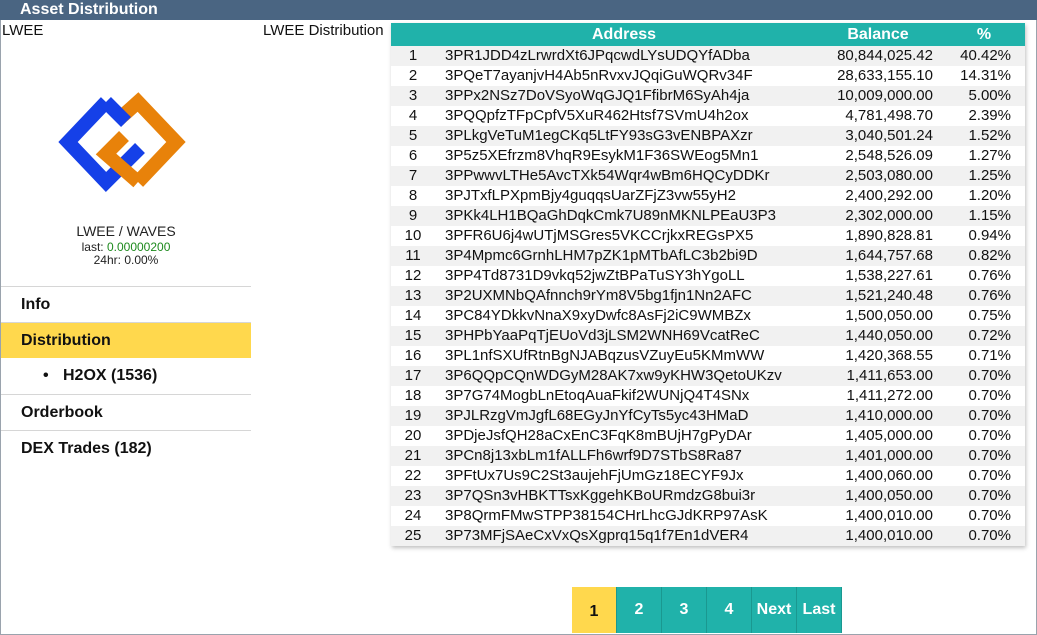 This screenshot has height=635, width=1037. I want to click on row-address: 3PFtUx7Us9C2St3aujehFjUmGz18ECYF9Jx, so click(624, 476).